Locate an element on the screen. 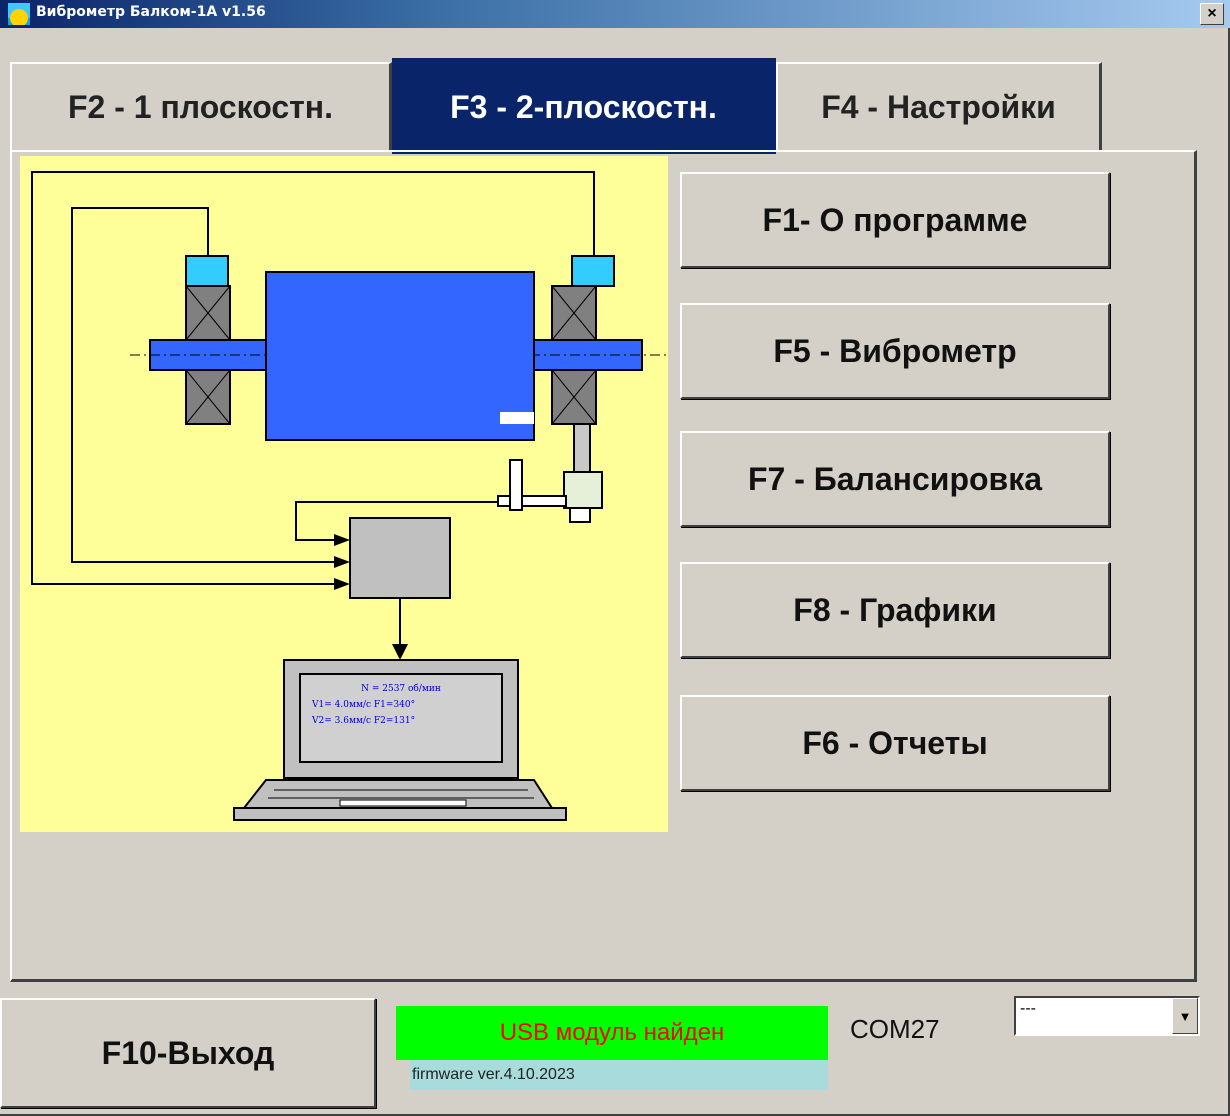  tab-settings: F4 - Настройки is located at coordinates (939, 106).